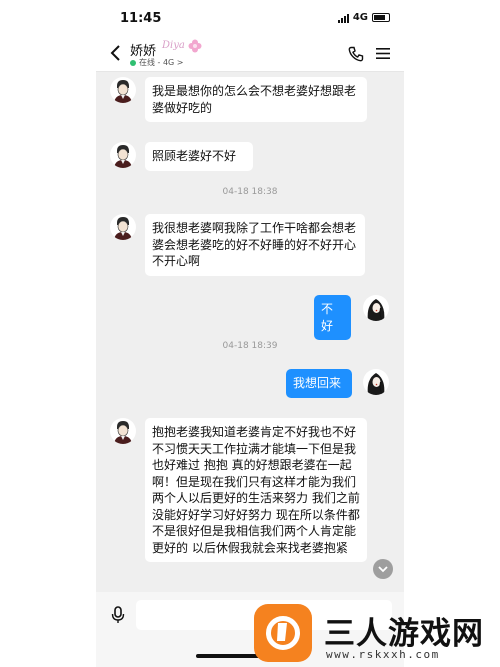 The width and height of the screenshot is (500, 667). I want to click on watermark-url: www.rskxxh.com, so click(383, 654).